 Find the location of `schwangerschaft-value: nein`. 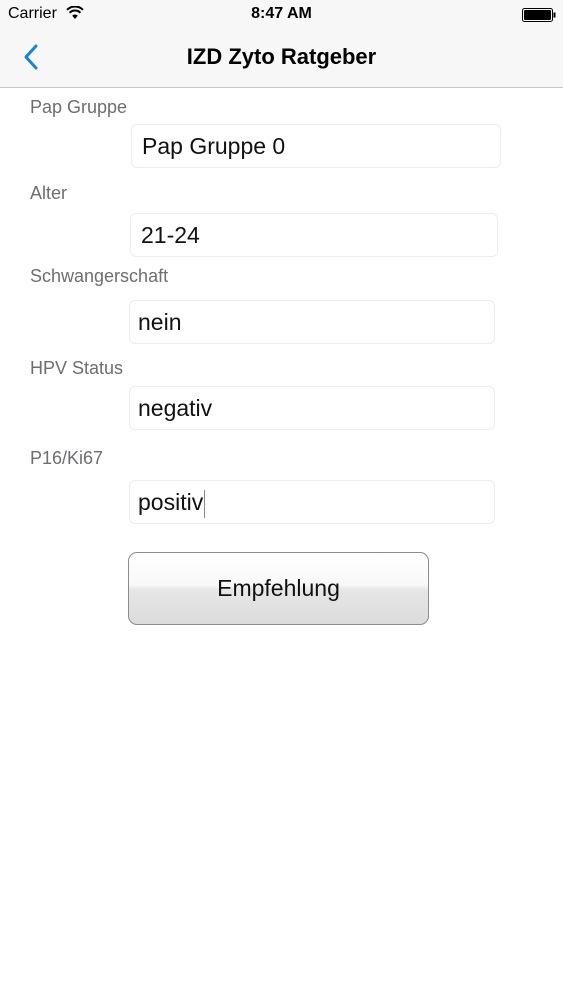

schwangerschaft-value: nein is located at coordinates (160, 322).